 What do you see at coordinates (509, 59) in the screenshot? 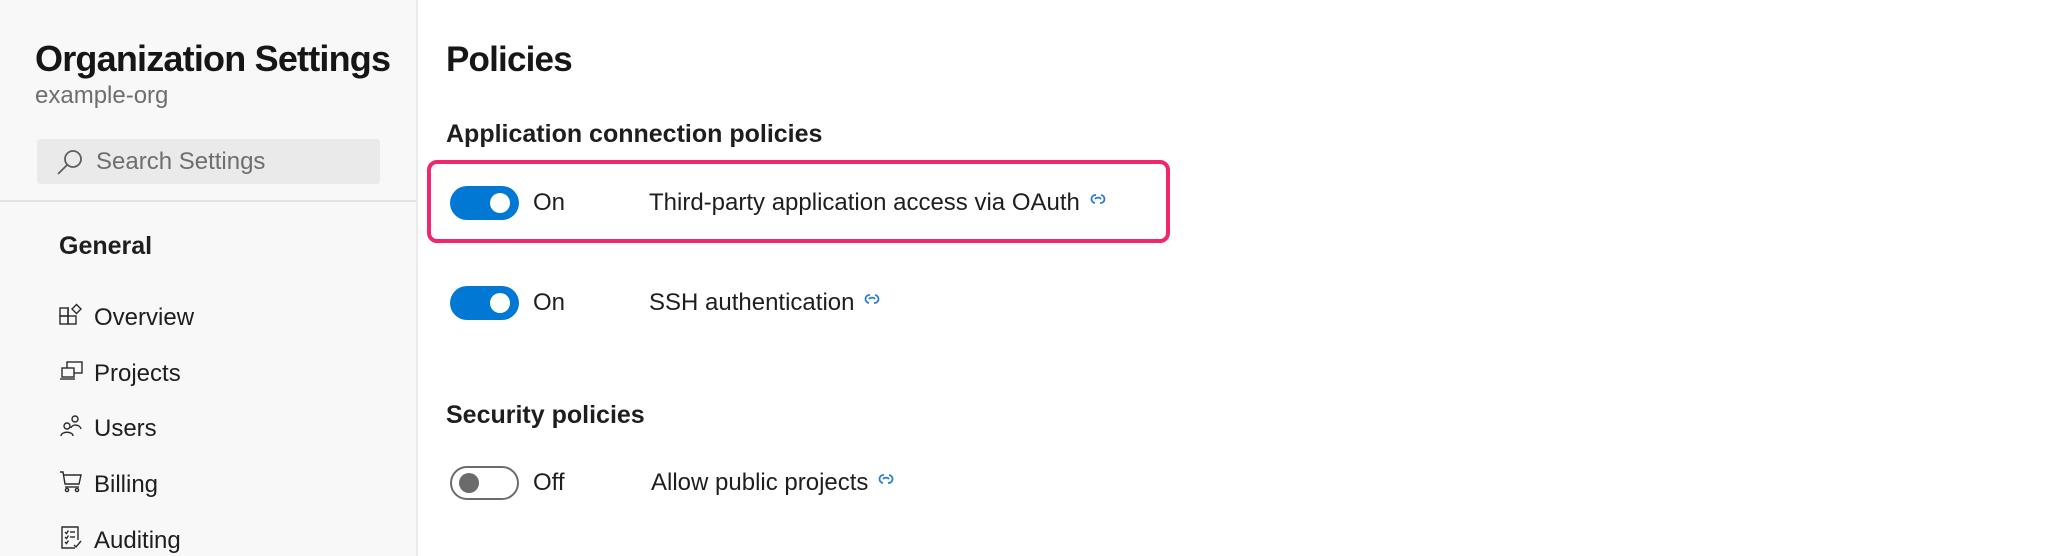
I see `page-title: Policies` at bounding box center [509, 59].